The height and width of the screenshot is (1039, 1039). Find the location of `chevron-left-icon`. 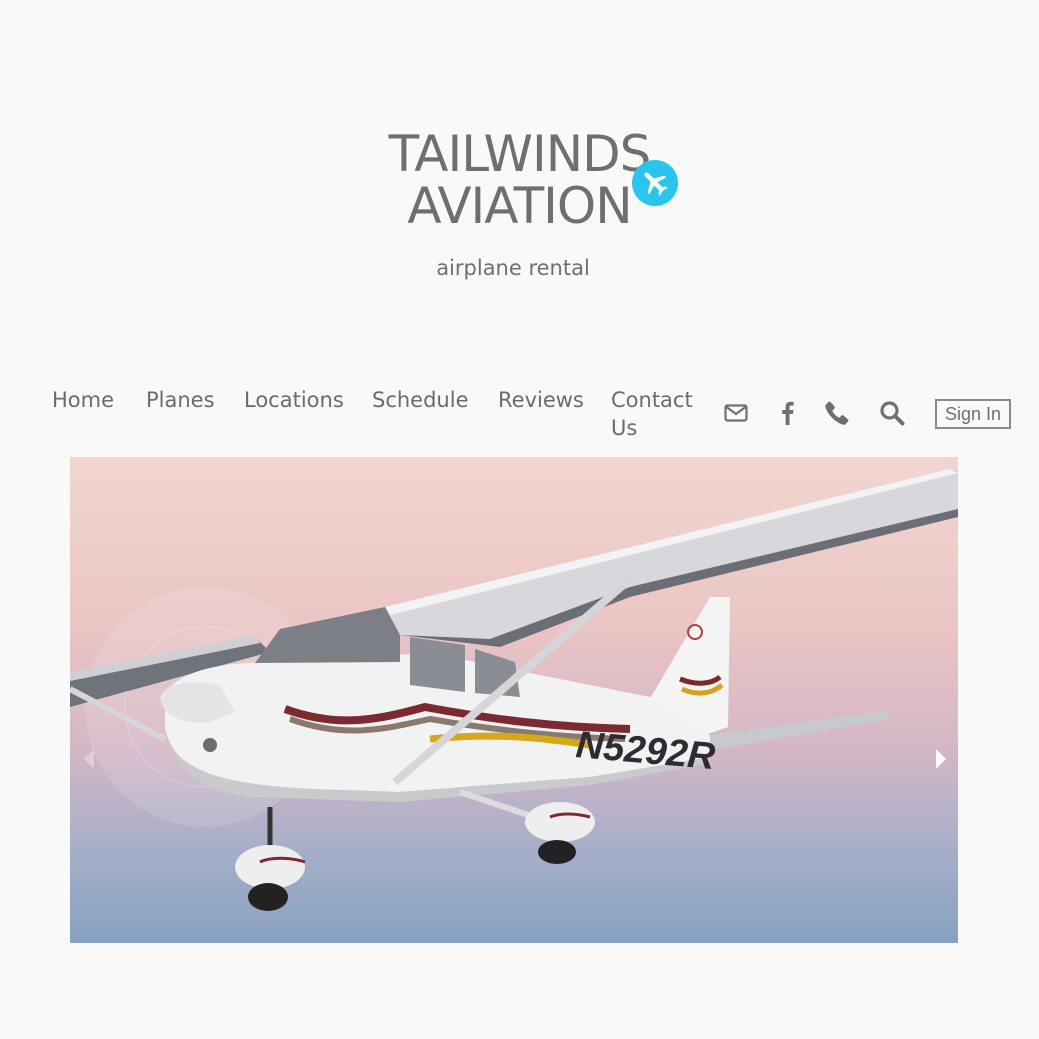

chevron-left-icon is located at coordinates (90, 759).